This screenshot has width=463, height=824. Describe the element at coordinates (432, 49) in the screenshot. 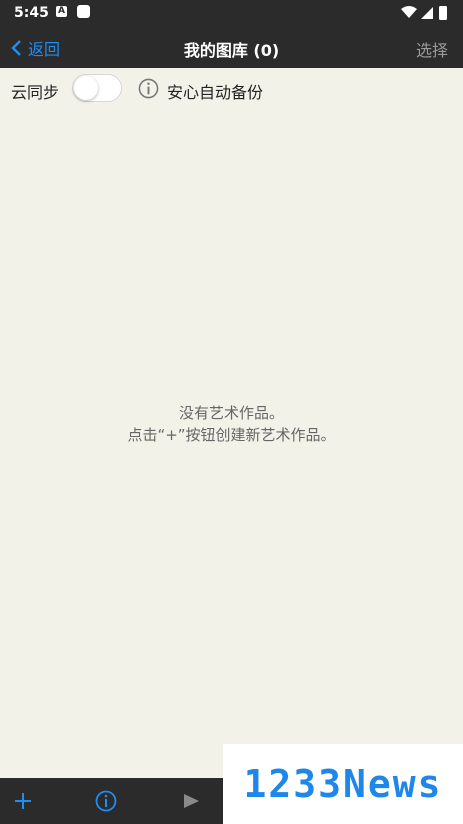

I see `select-button: 选择` at that location.